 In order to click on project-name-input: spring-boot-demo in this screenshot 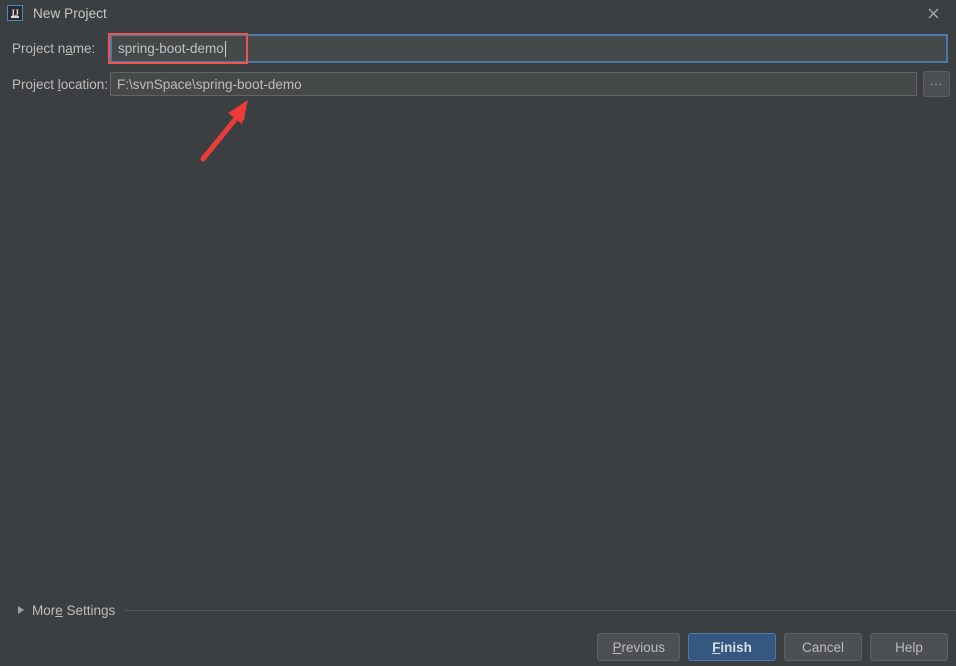, I will do `click(529, 48)`.